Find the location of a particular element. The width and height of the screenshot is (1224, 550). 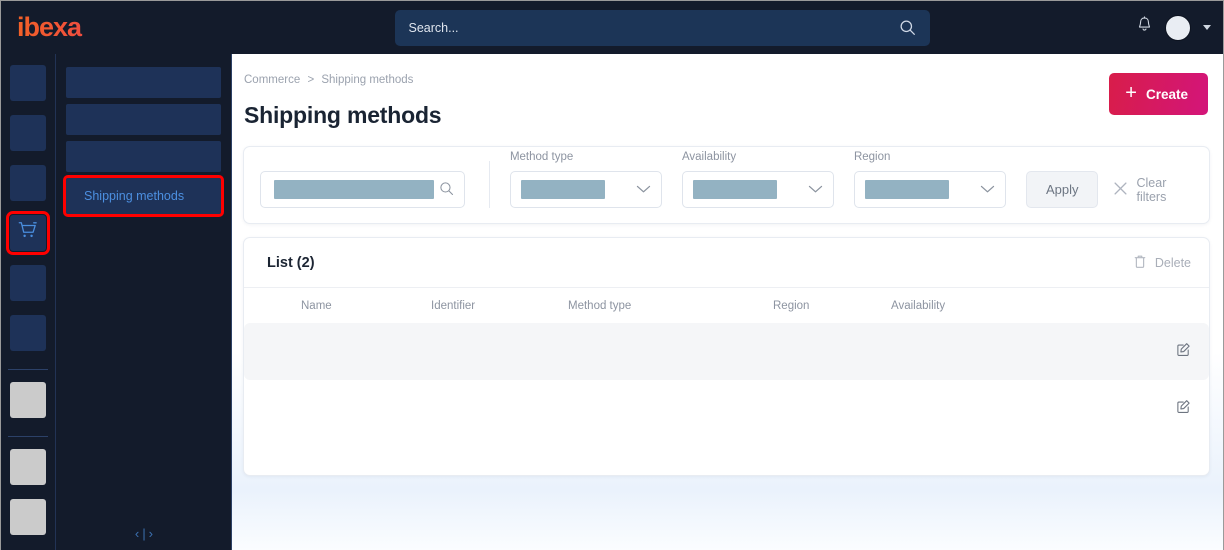

method-type-redacted-value is located at coordinates (562, 189).